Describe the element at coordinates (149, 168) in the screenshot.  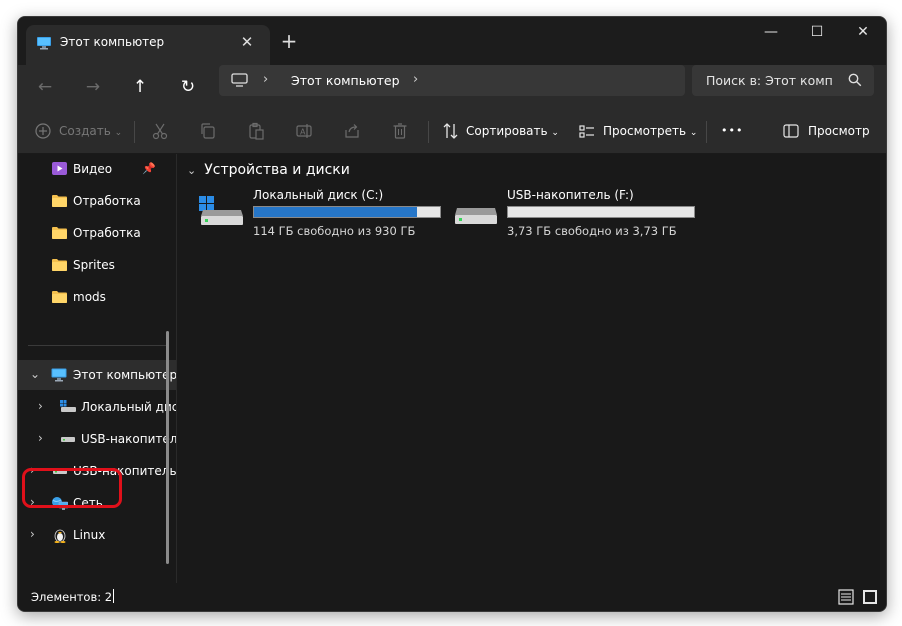
I see `pin-icon: 📌` at that location.